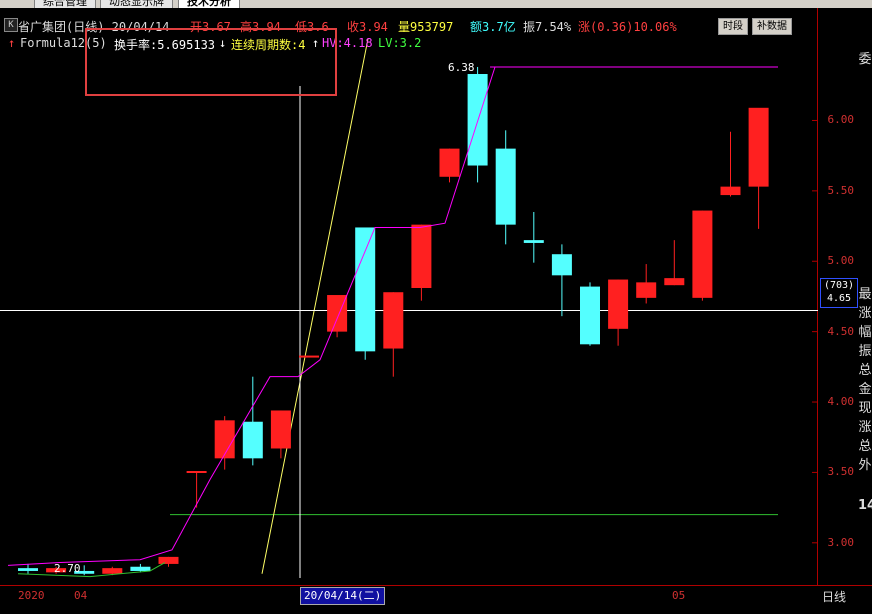 The height and width of the screenshot is (614, 872). What do you see at coordinates (209, 4) in the screenshot?
I see `tab-technical-analysis: 技术分析` at bounding box center [209, 4].